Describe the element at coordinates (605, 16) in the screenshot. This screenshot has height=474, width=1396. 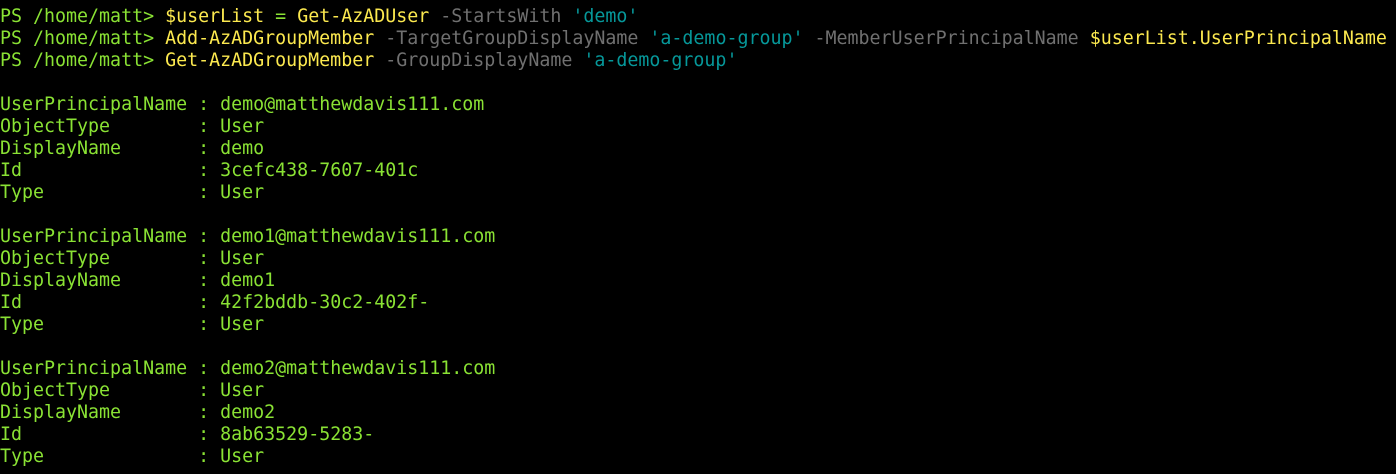
I see `string-token: 'demo'` at that location.